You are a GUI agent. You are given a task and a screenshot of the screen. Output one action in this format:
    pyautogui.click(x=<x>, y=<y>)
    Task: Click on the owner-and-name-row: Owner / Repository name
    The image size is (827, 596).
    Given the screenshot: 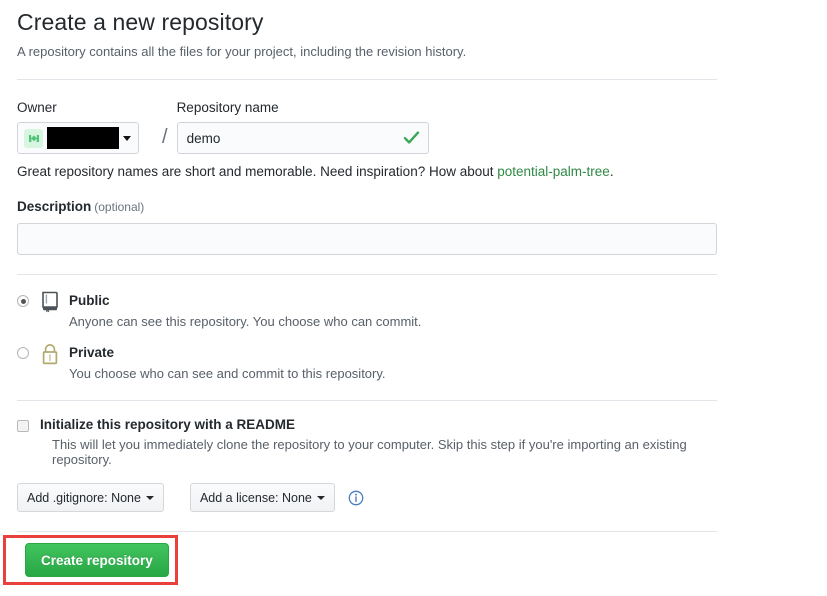 What is the action you would take?
    pyautogui.click(x=367, y=127)
    